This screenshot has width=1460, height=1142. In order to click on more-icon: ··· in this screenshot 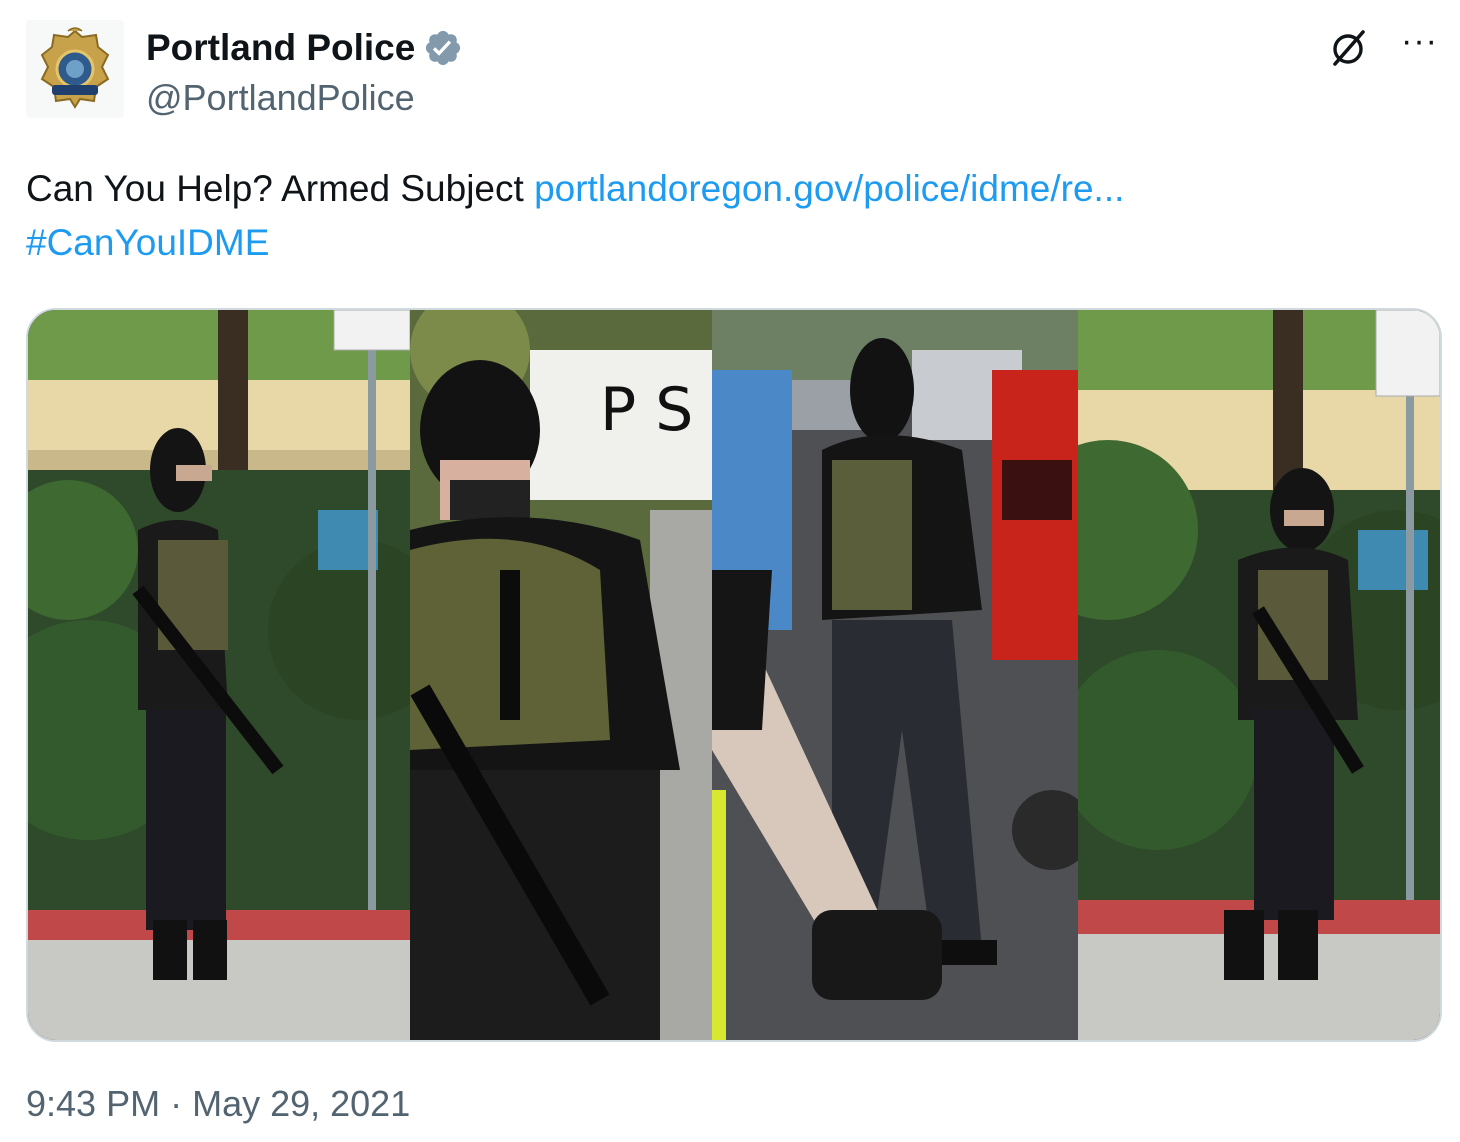, I will do `click(1419, 47)`.